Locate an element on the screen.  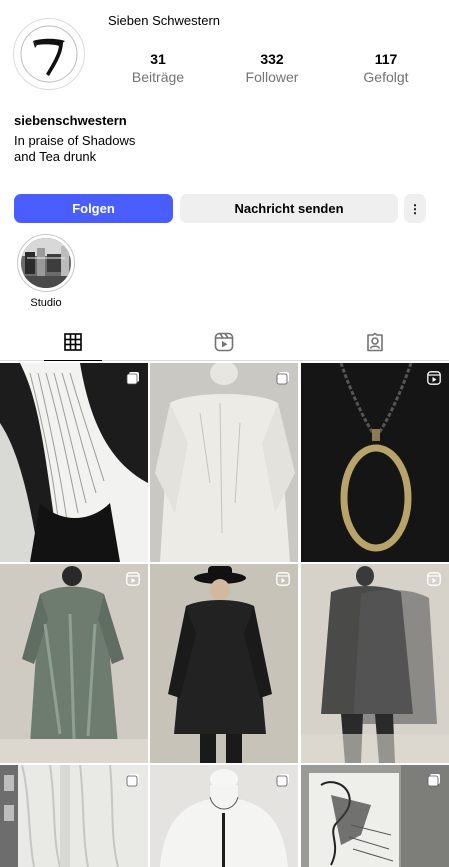
reels-icon is located at coordinates (224, 342).